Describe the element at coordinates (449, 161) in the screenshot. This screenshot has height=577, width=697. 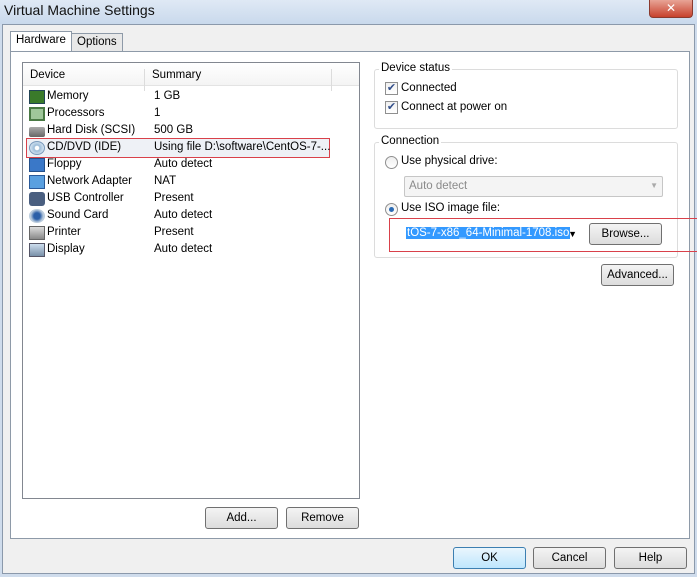
I see `physical-drive-label: Use physical drive:` at that location.